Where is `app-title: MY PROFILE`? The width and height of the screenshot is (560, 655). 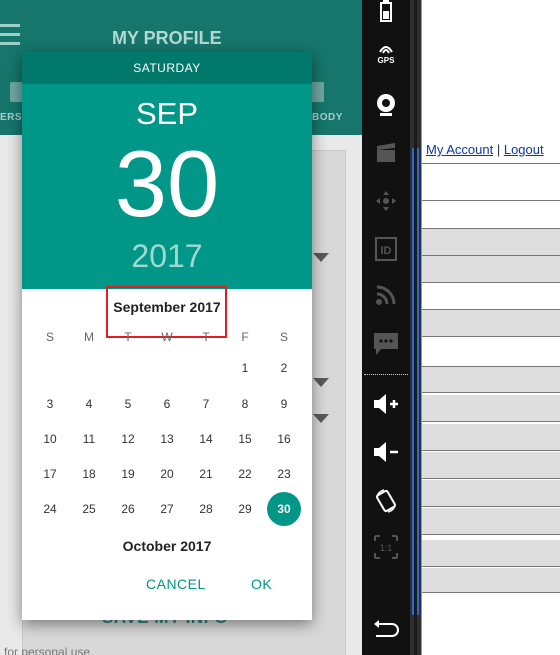 app-title: MY PROFILE is located at coordinates (167, 38).